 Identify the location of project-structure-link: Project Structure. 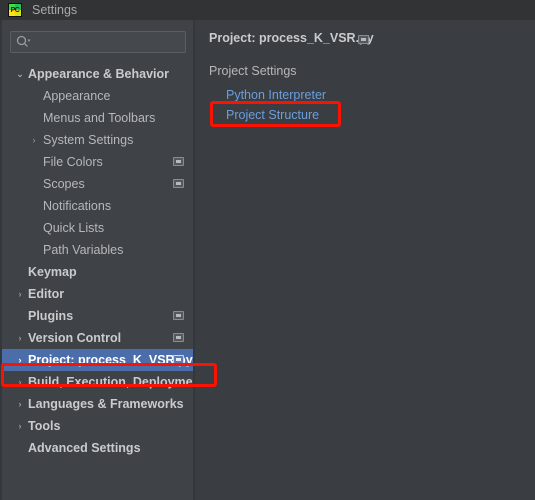
(272, 115).